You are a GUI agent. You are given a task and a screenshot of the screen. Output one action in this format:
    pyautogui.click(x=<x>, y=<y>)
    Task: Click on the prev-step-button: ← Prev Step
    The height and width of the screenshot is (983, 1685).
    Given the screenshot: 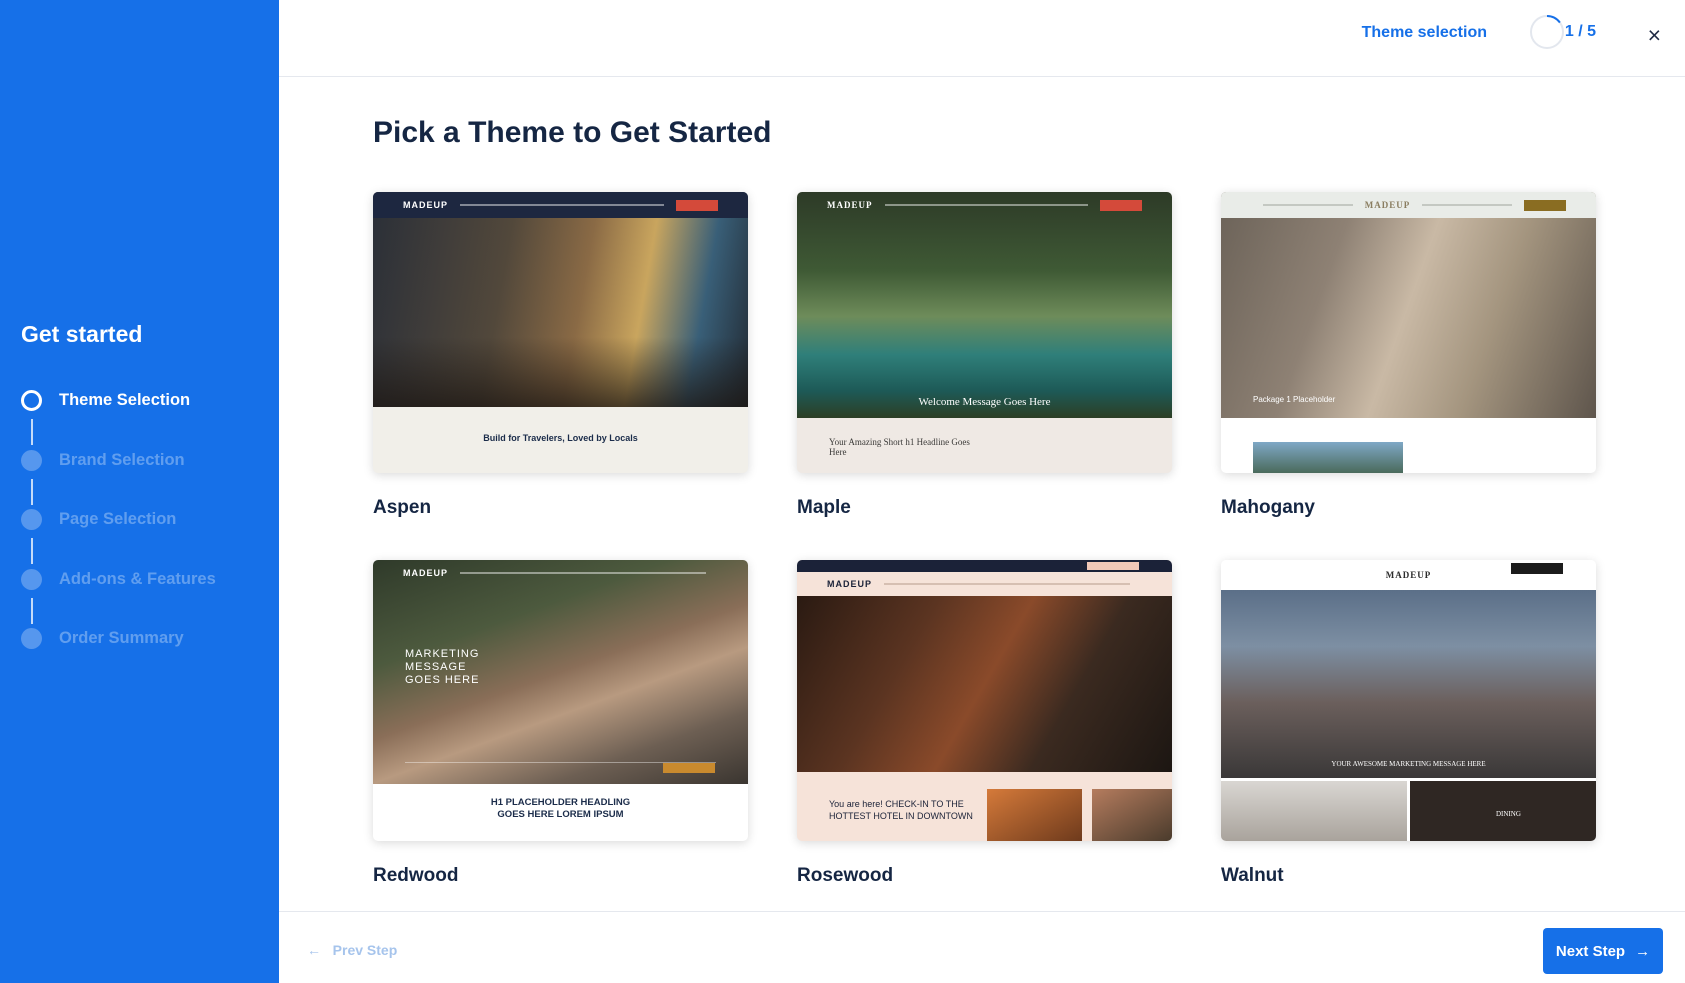 What is the action you would take?
    pyautogui.click(x=352, y=950)
    